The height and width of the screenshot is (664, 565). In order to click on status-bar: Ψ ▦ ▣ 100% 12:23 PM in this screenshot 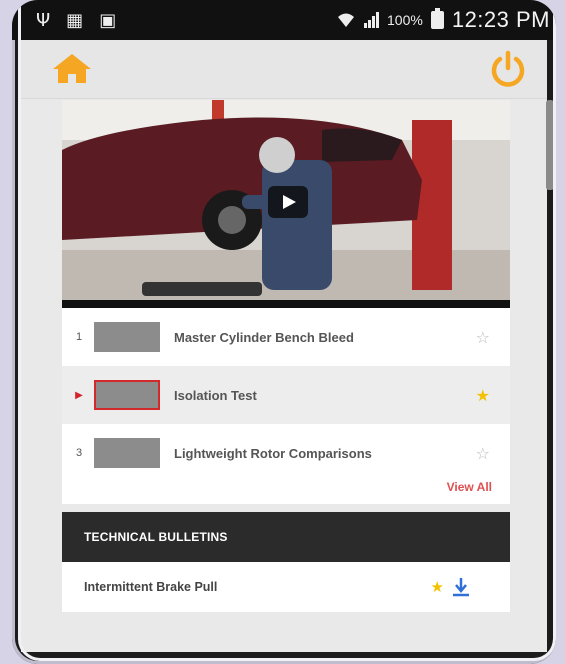, I will do `click(284, 20)`.